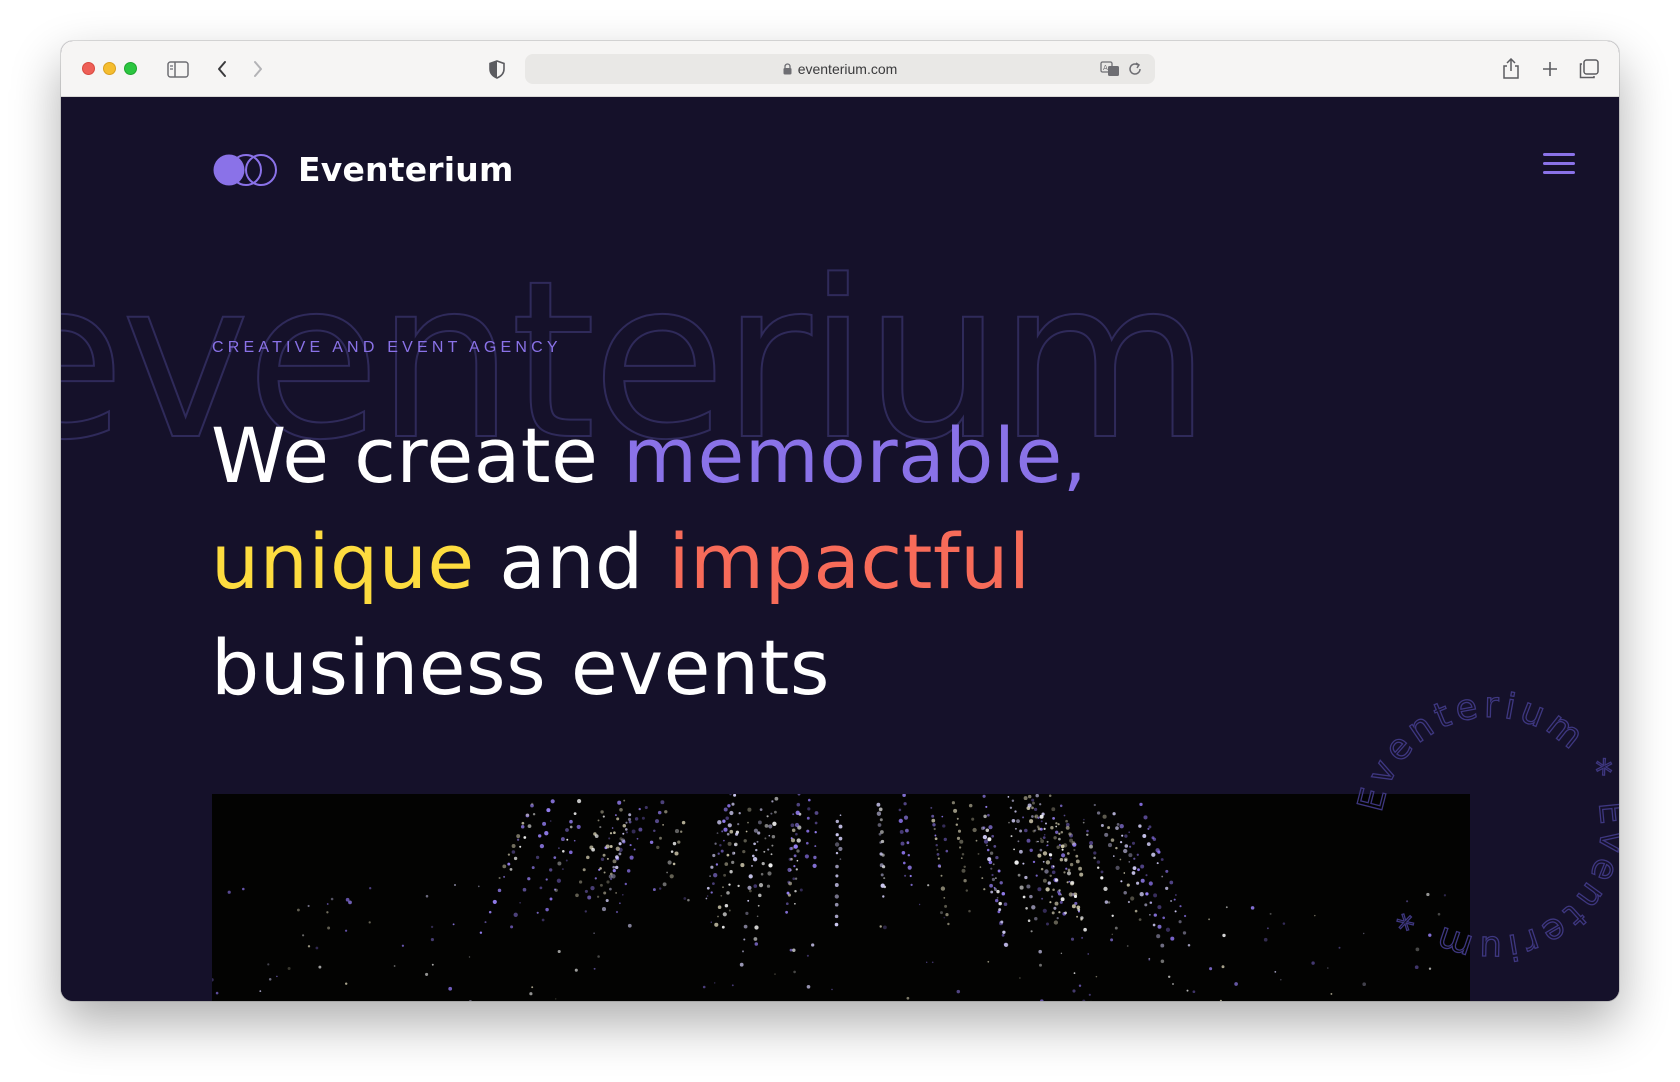 Image resolution: width=1680 pixels, height=1082 pixels. I want to click on forward-icon, so click(258, 69).